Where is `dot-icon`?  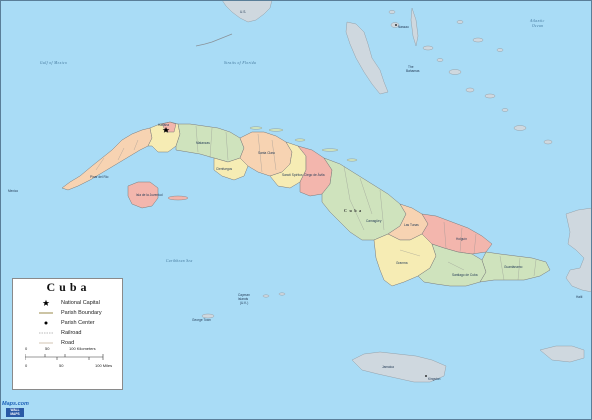
dot-icon is located at coordinates (46, 323).